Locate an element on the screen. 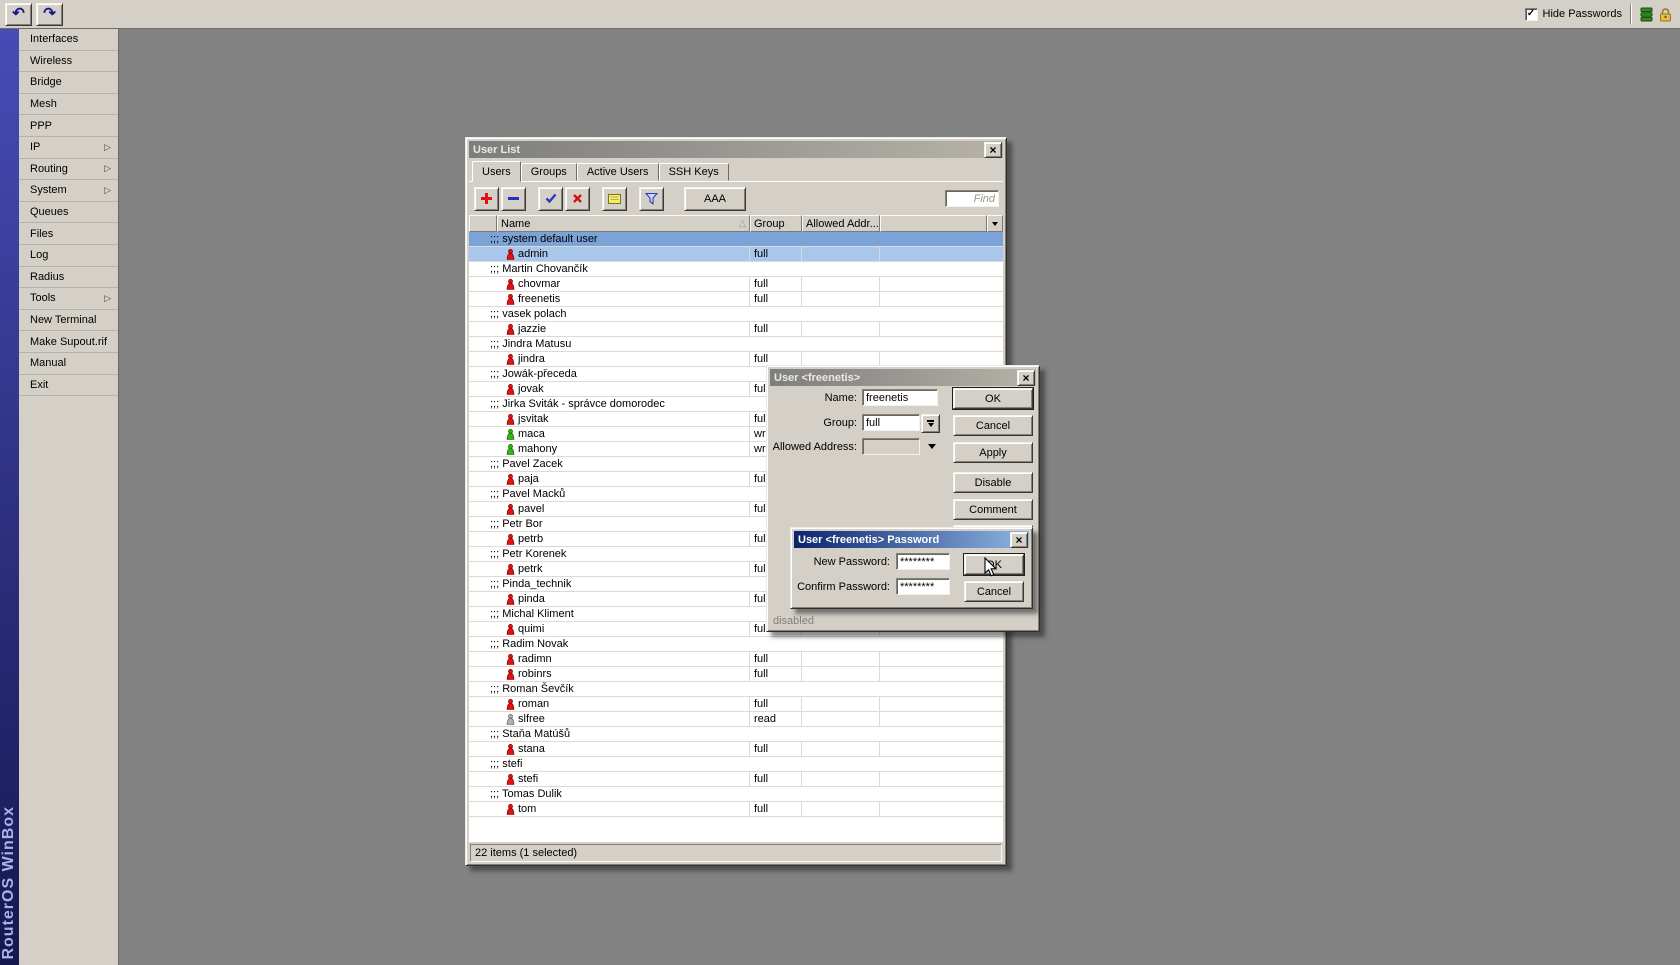  user-name-cell: tom is located at coordinates (609, 809).